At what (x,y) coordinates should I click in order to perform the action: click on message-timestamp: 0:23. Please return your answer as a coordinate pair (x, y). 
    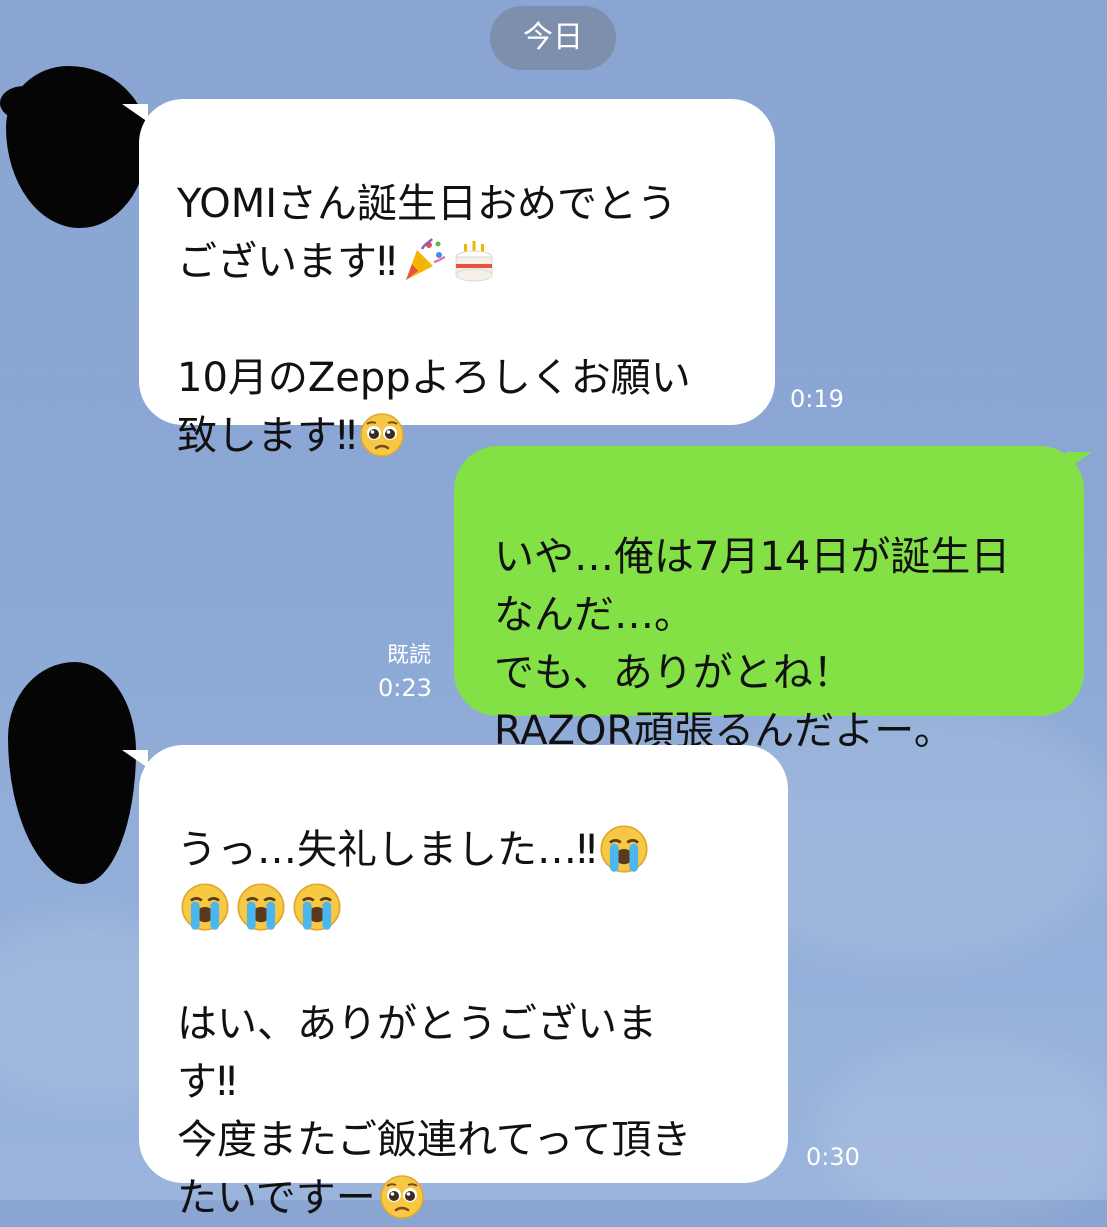
    Looking at the image, I should click on (405, 688).